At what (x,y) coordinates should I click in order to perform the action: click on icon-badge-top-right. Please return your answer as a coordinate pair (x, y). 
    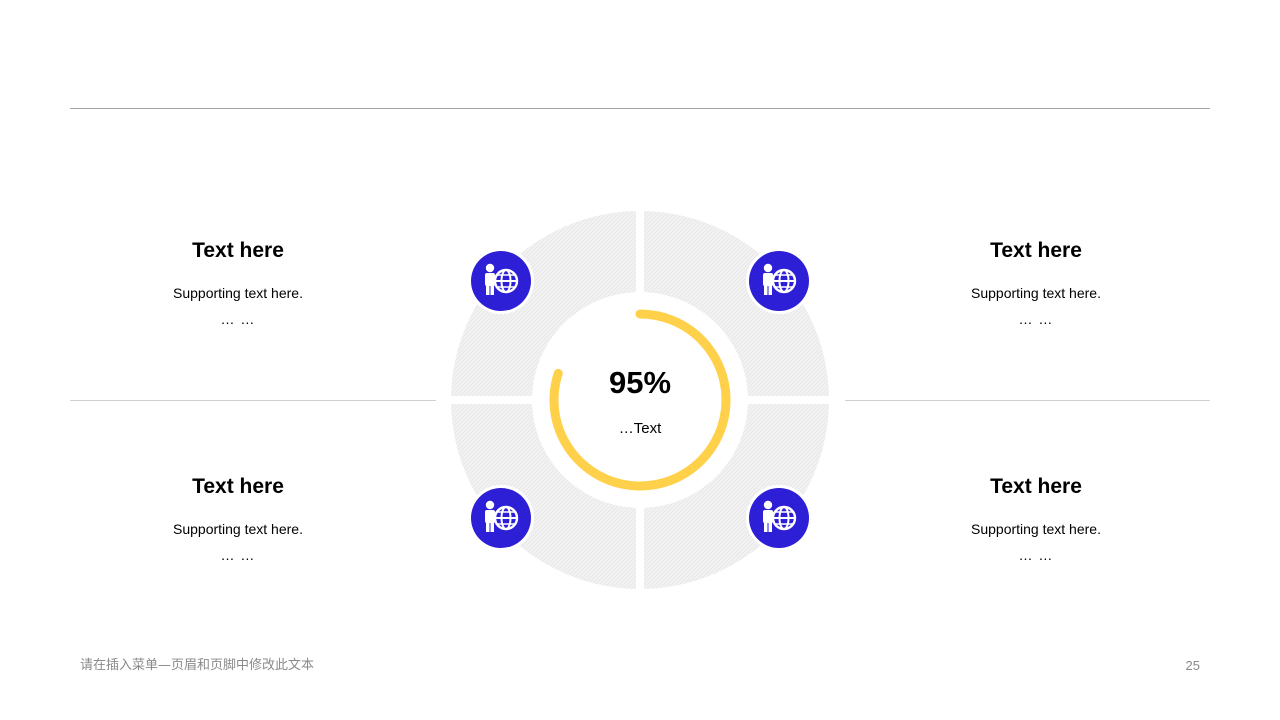
    Looking at the image, I should click on (779, 281).